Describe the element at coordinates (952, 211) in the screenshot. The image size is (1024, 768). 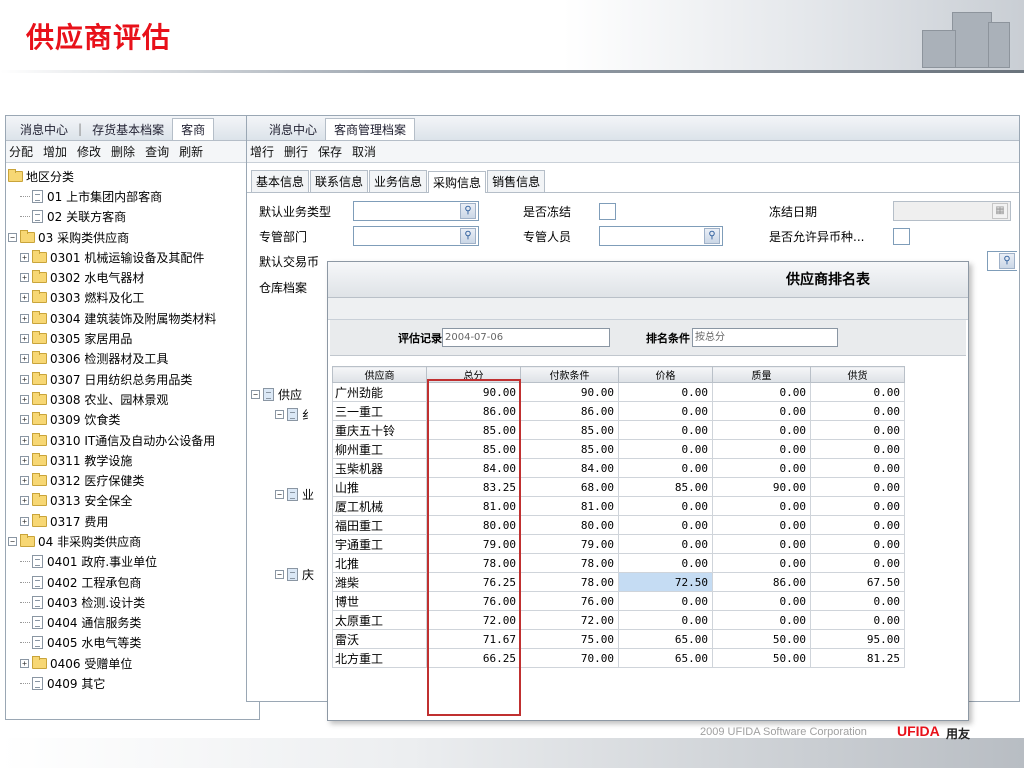
I see `frozen-date-input: ▦` at that location.